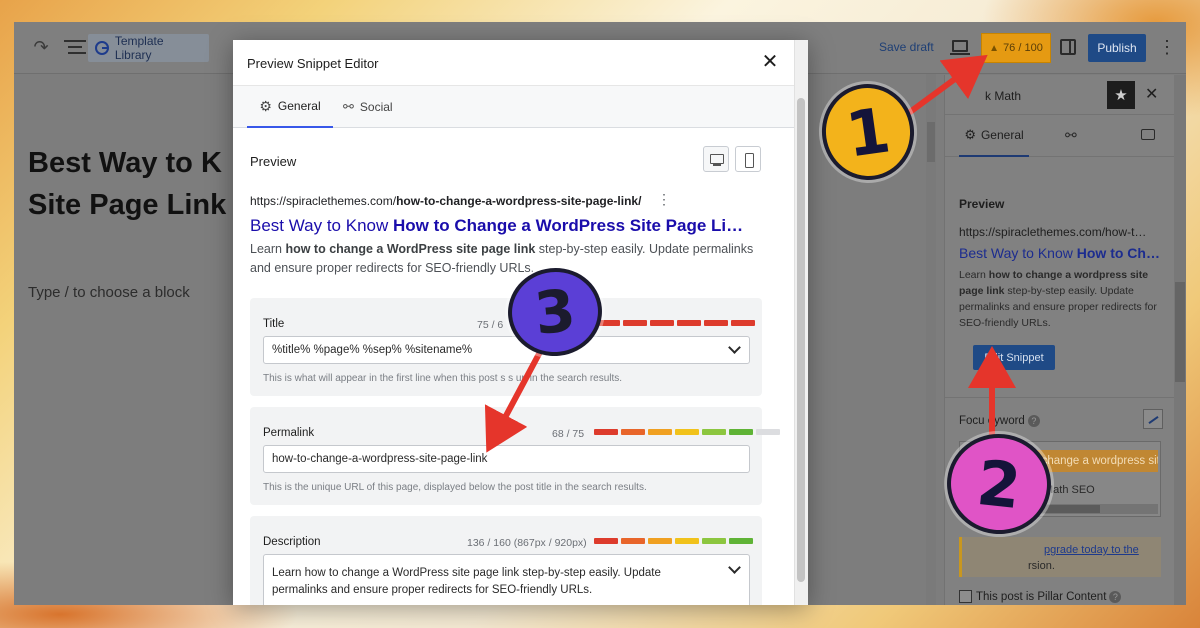  What do you see at coordinates (1060, 95) in the screenshot?
I see `sidebar-header: k Math ★ ✕` at bounding box center [1060, 95].